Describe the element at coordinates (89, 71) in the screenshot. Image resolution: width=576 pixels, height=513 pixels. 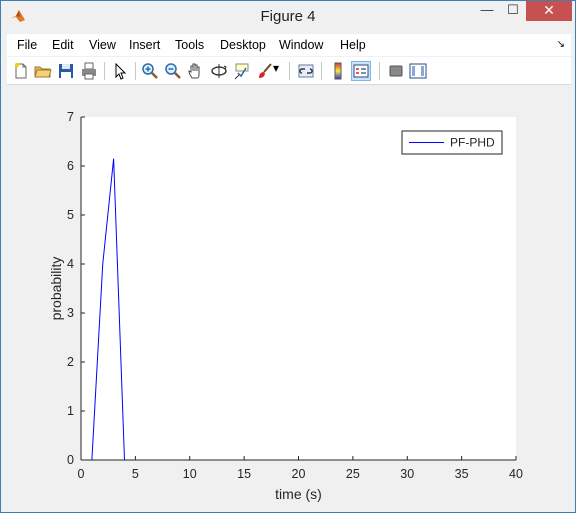
I see `print-icon` at that location.